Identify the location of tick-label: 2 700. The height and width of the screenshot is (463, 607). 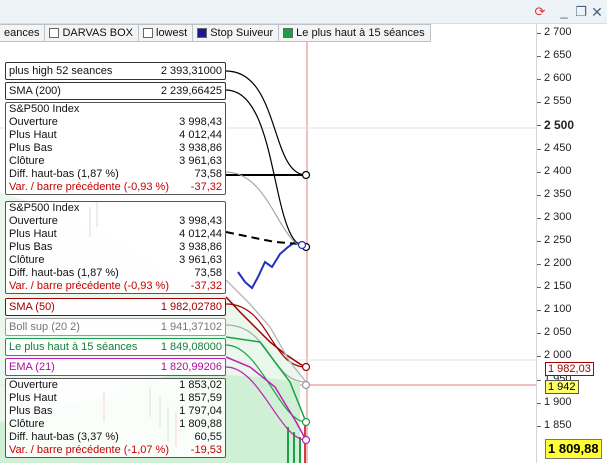
(558, 32).